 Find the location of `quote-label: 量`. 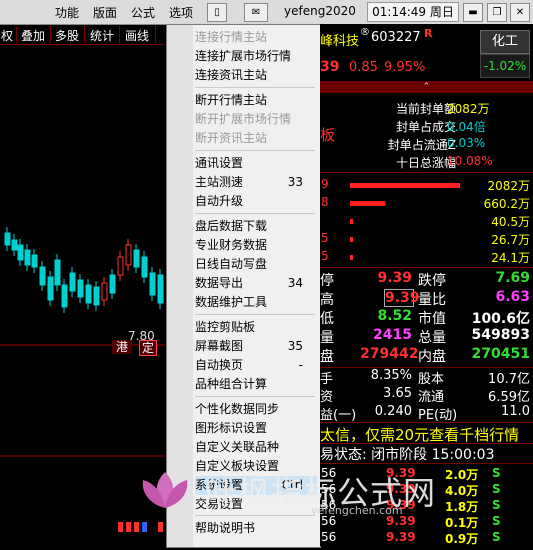

quote-label: 量 is located at coordinates (327, 338).